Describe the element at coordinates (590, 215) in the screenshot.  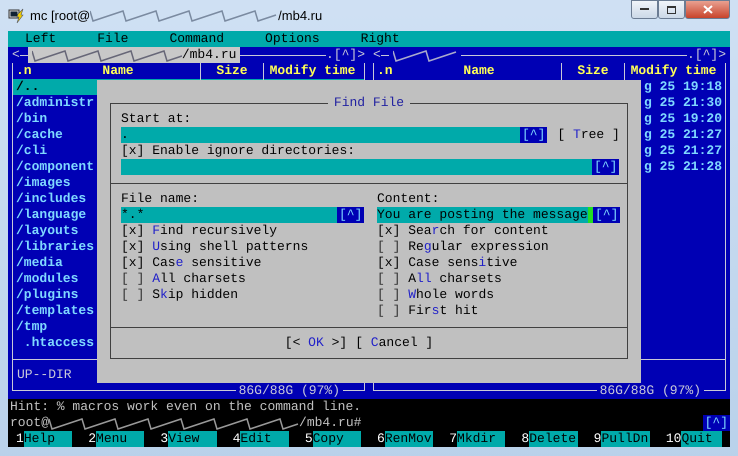
I see `text-cursor` at that location.